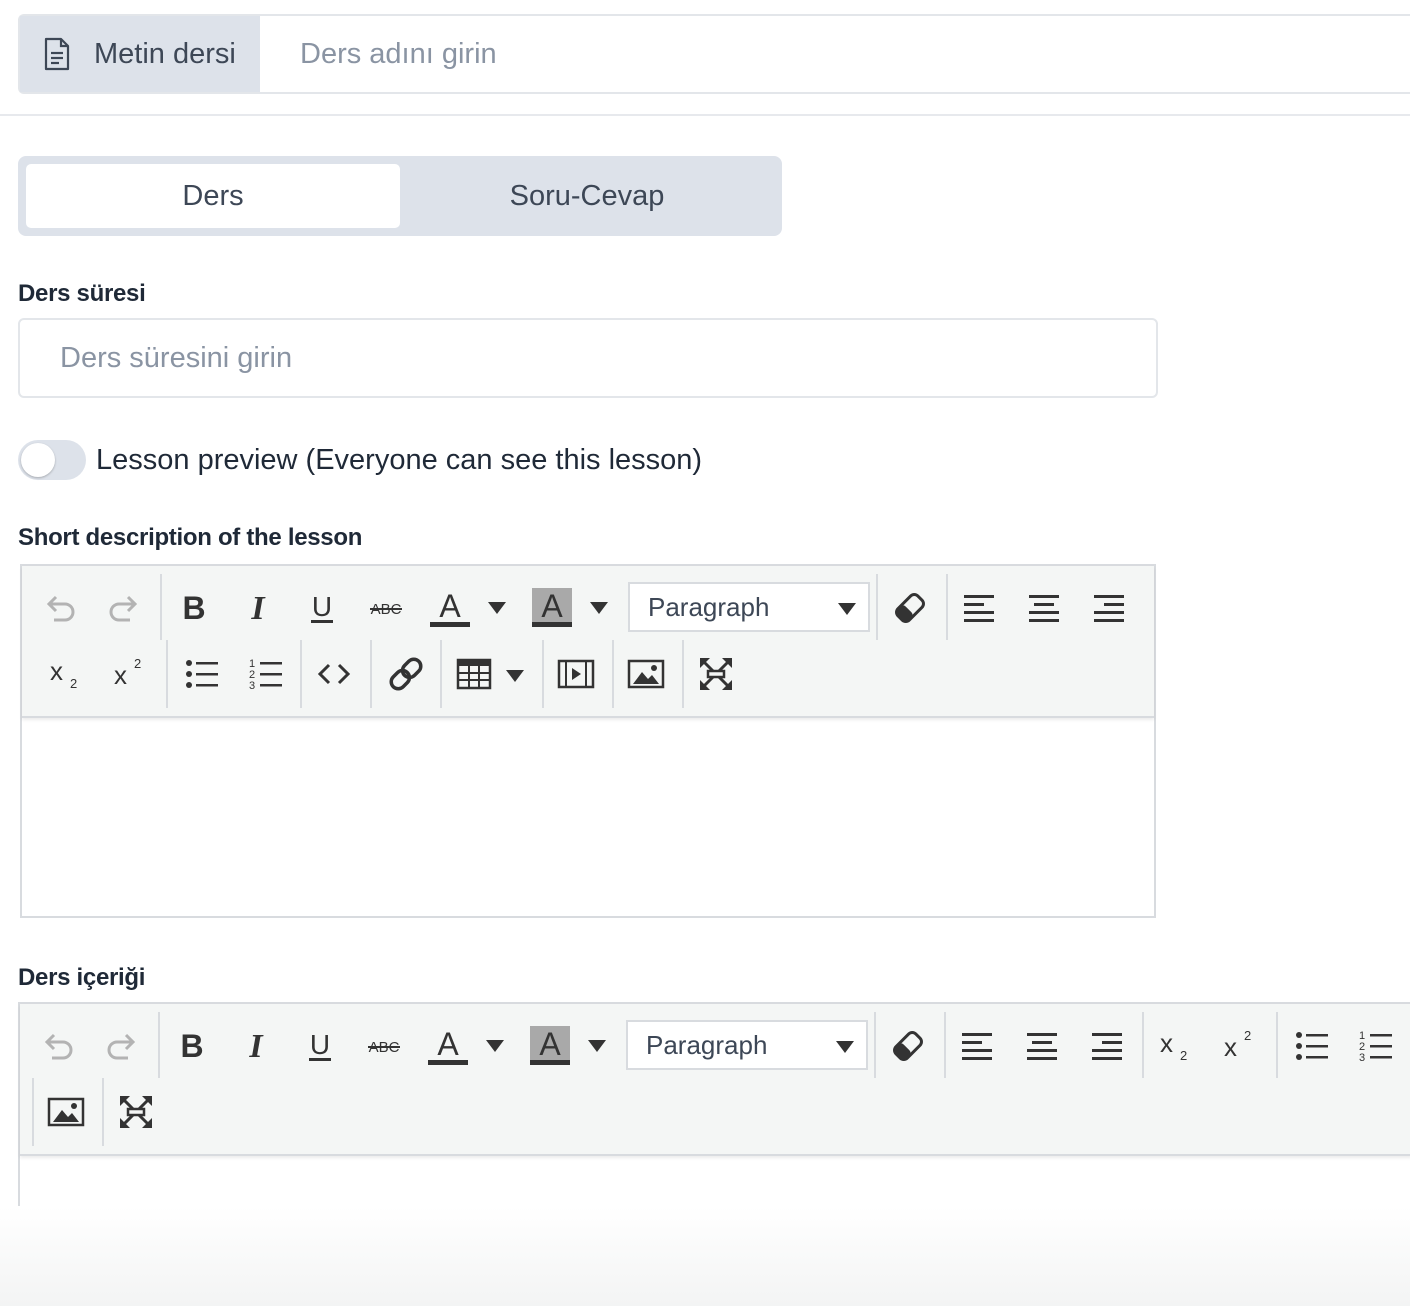 The image size is (1410, 1306). Describe the element at coordinates (835, 54) in the screenshot. I see `lesson-name-input` at that location.